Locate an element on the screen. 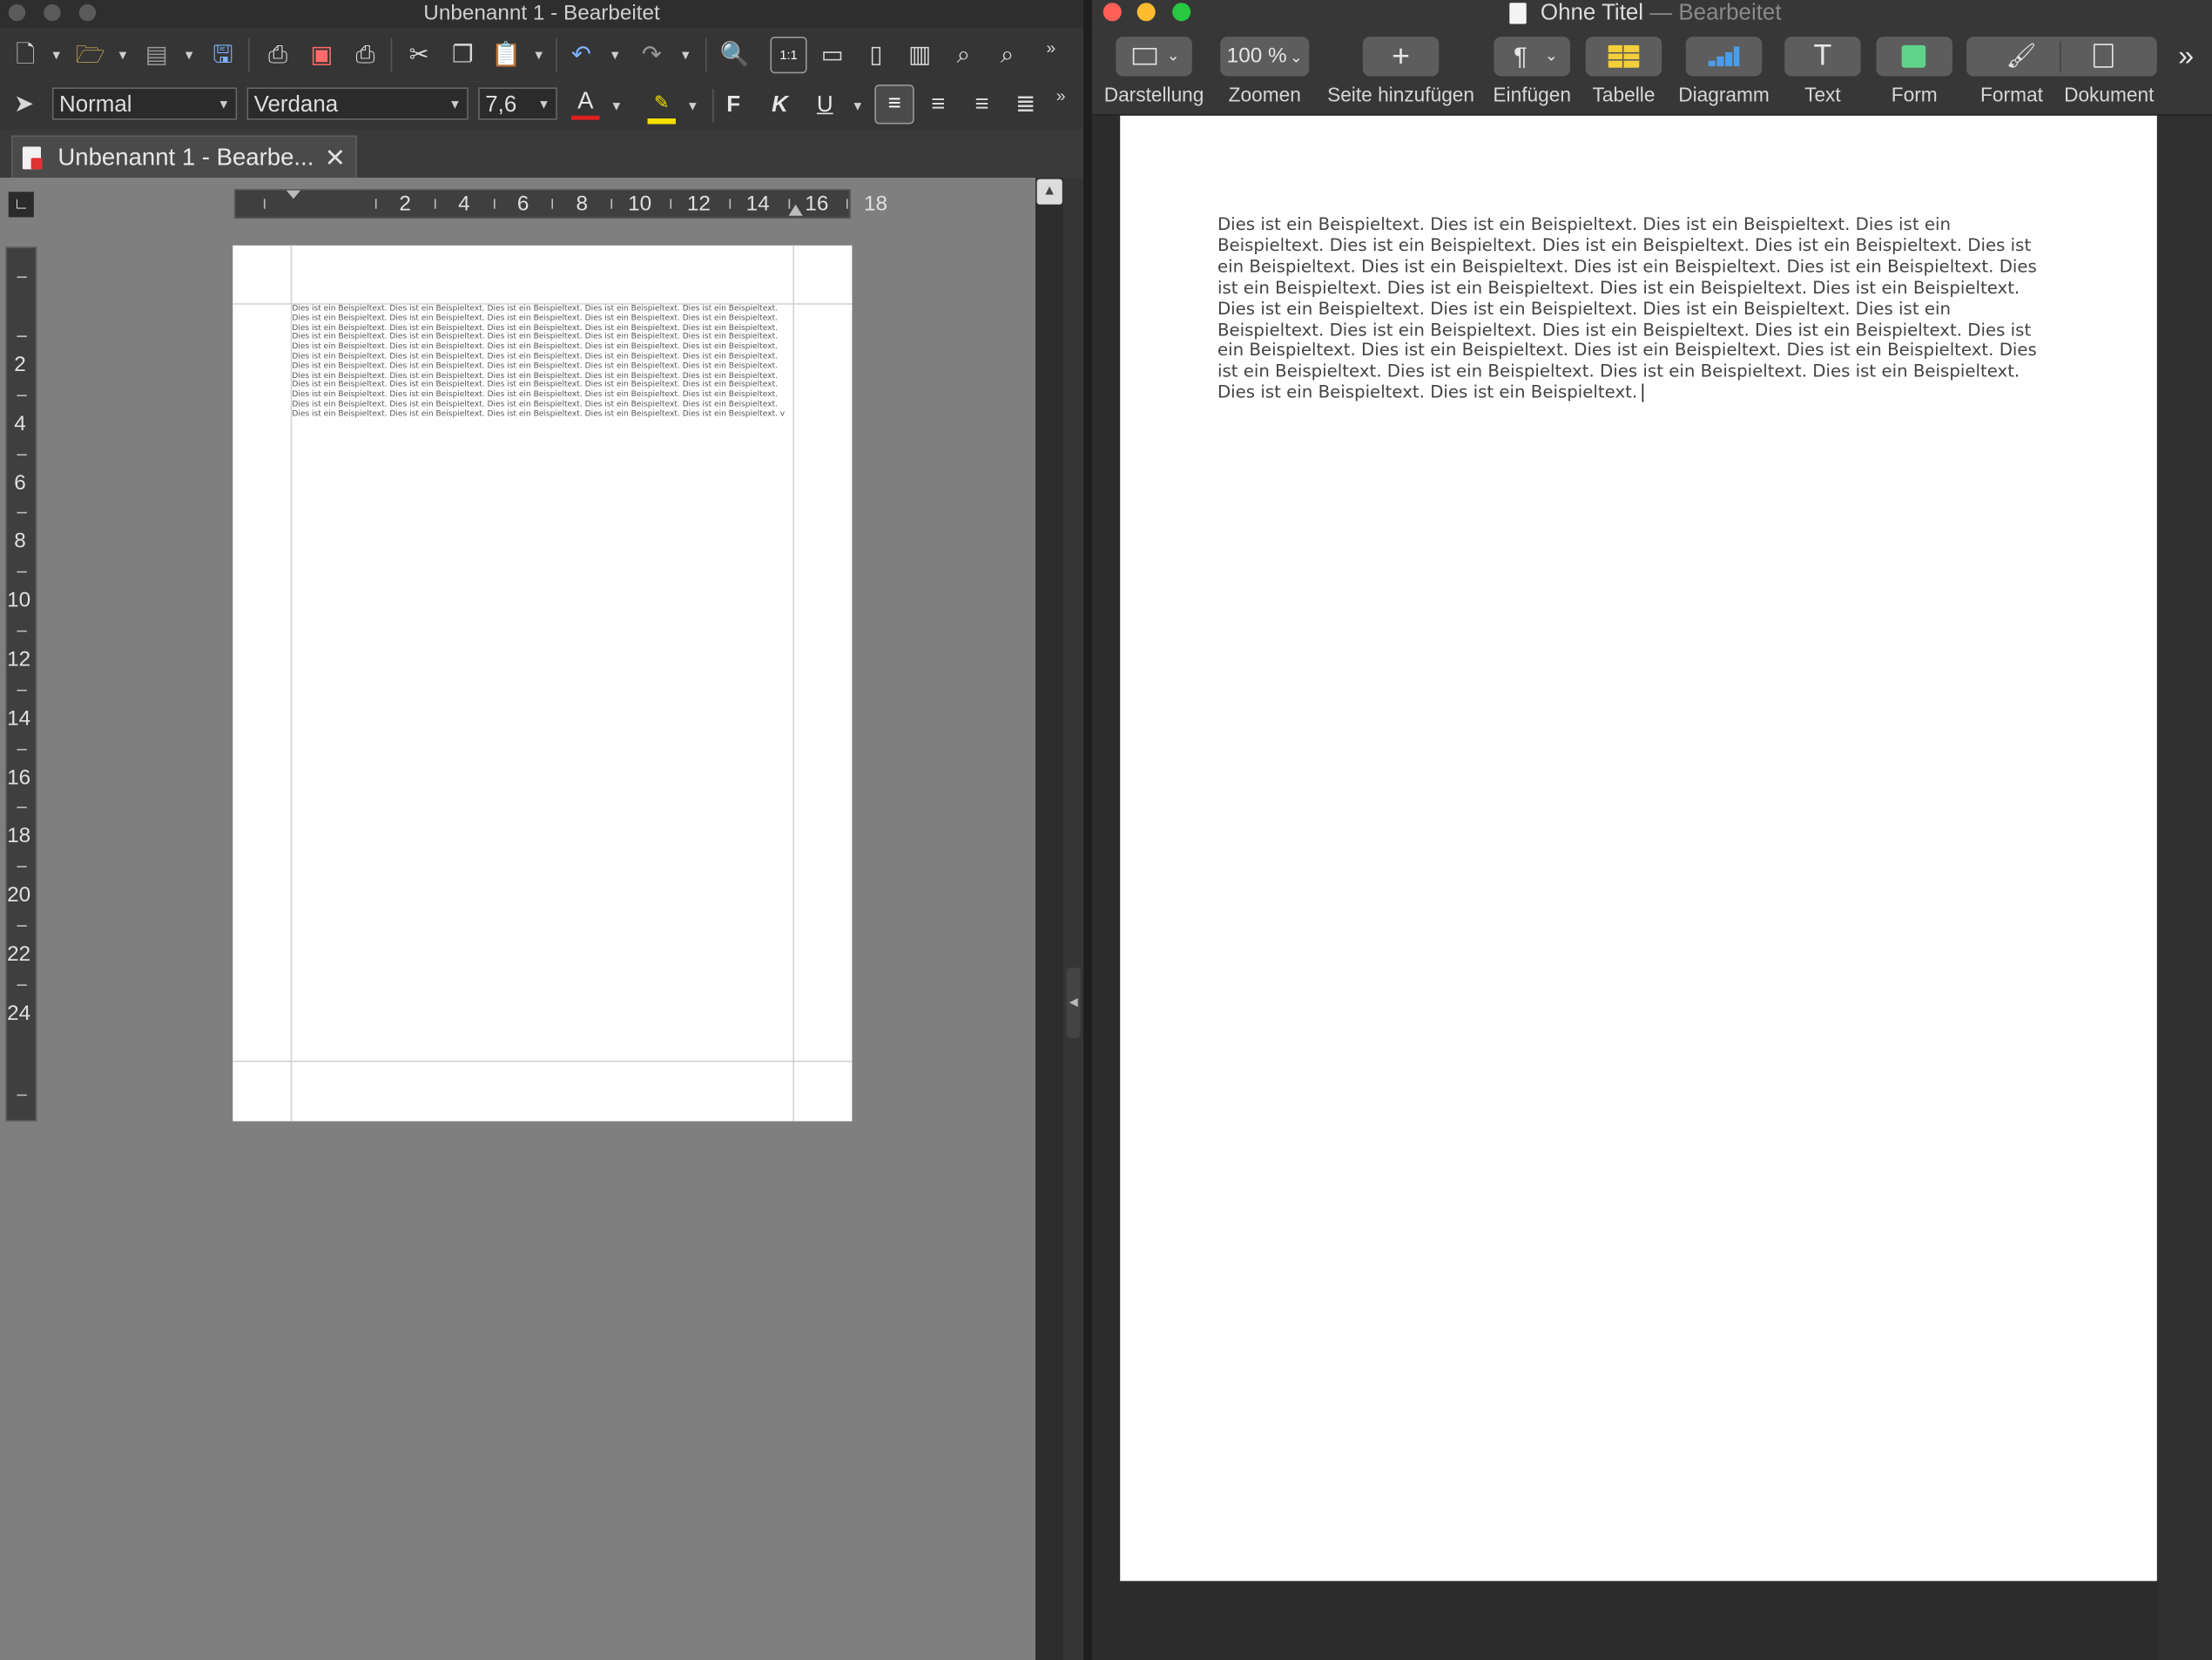  templates-dropdown: ▼ is located at coordinates (189, 55).